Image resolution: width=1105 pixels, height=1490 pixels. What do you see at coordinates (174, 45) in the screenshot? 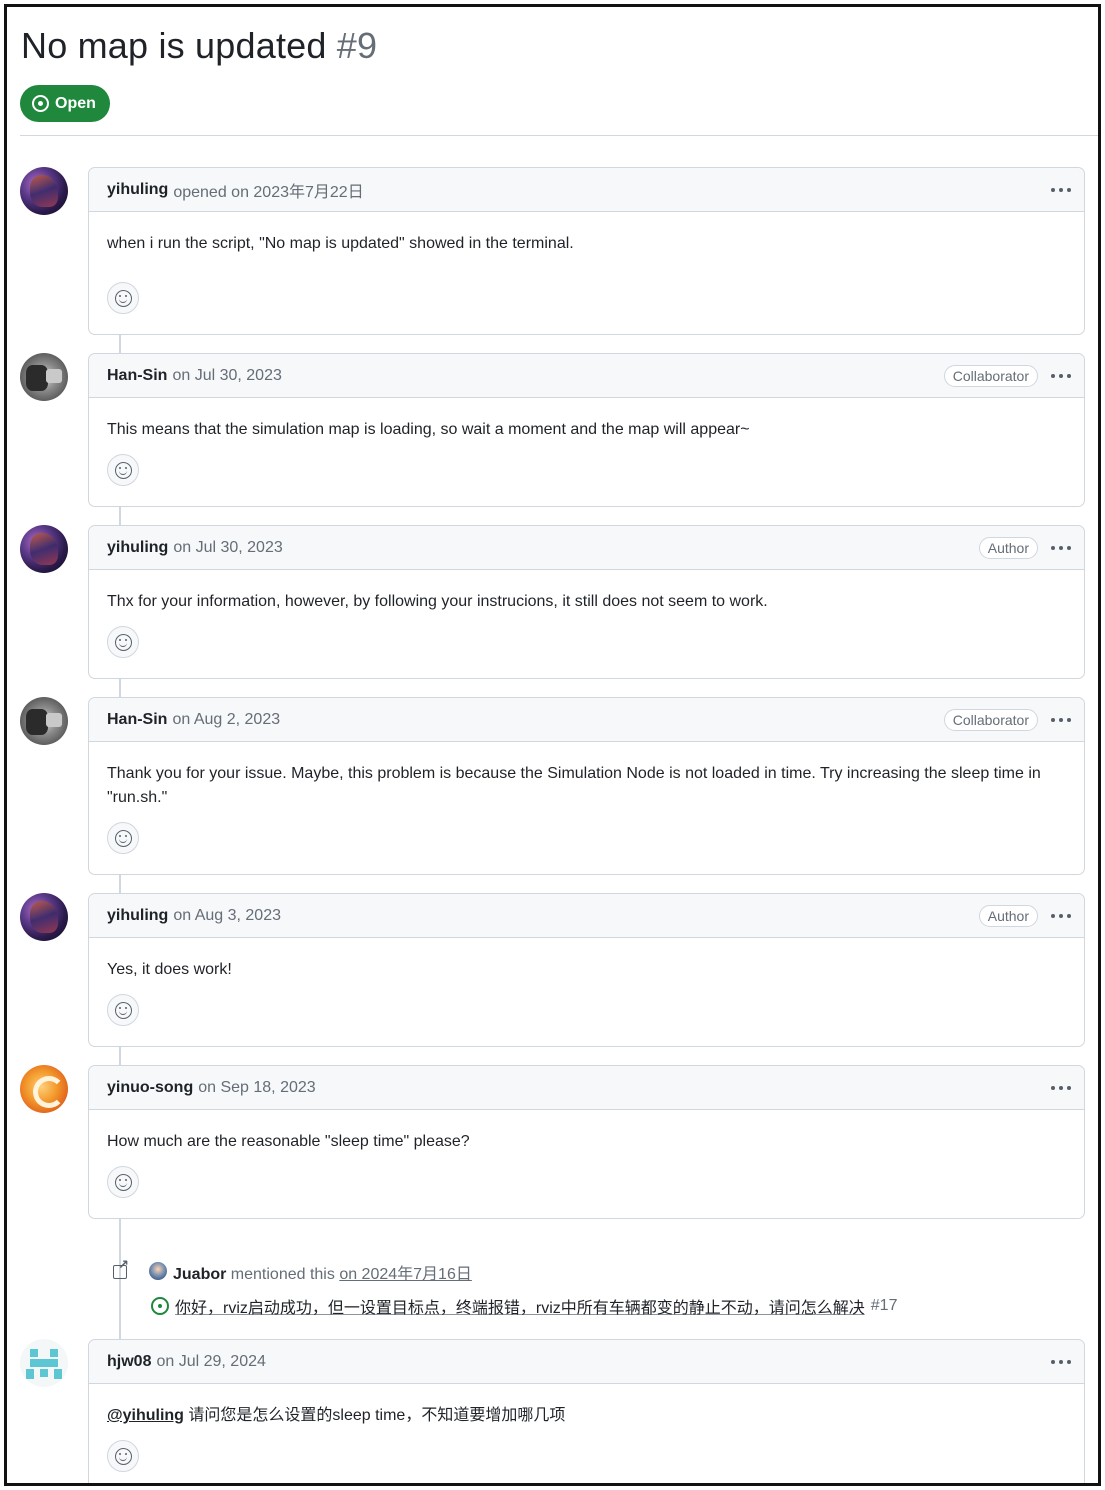
I see `issue-title-text: No map is updated` at bounding box center [174, 45].